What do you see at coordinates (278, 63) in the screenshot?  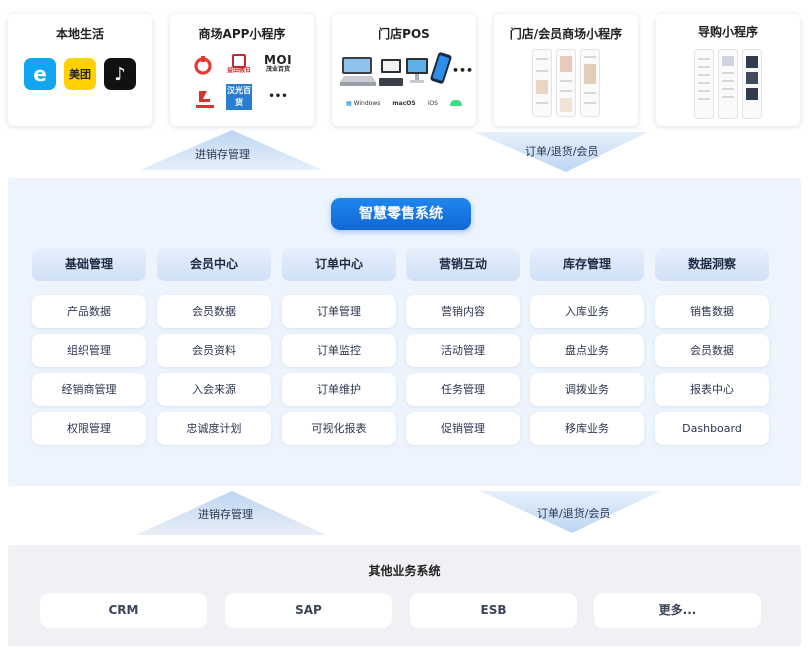 I see `moi-logo: MOI 茂业百货` at bounding box center [278, 63].